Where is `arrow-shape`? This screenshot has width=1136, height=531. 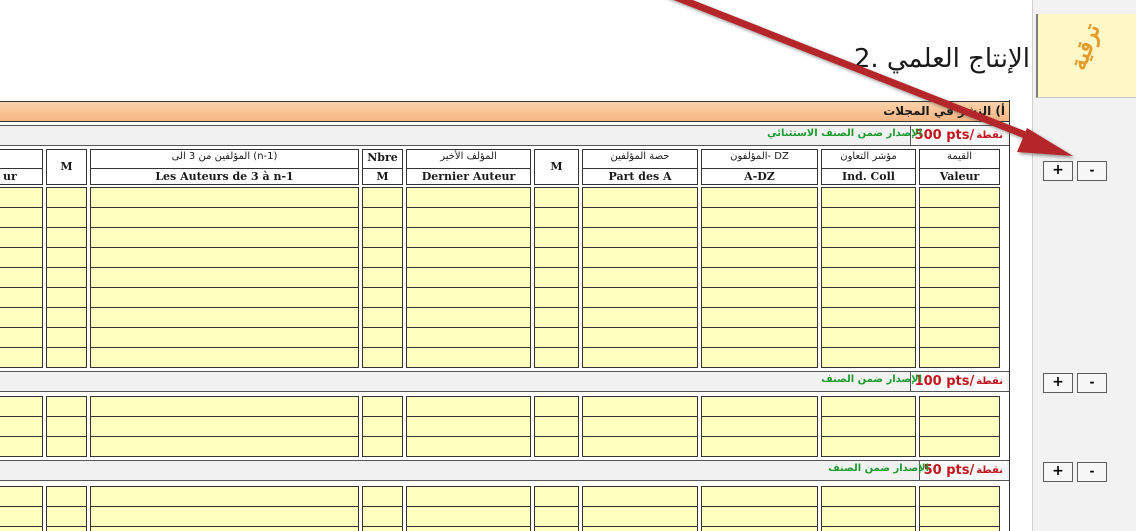 arrow-shape is located at coordinates (873, 78).